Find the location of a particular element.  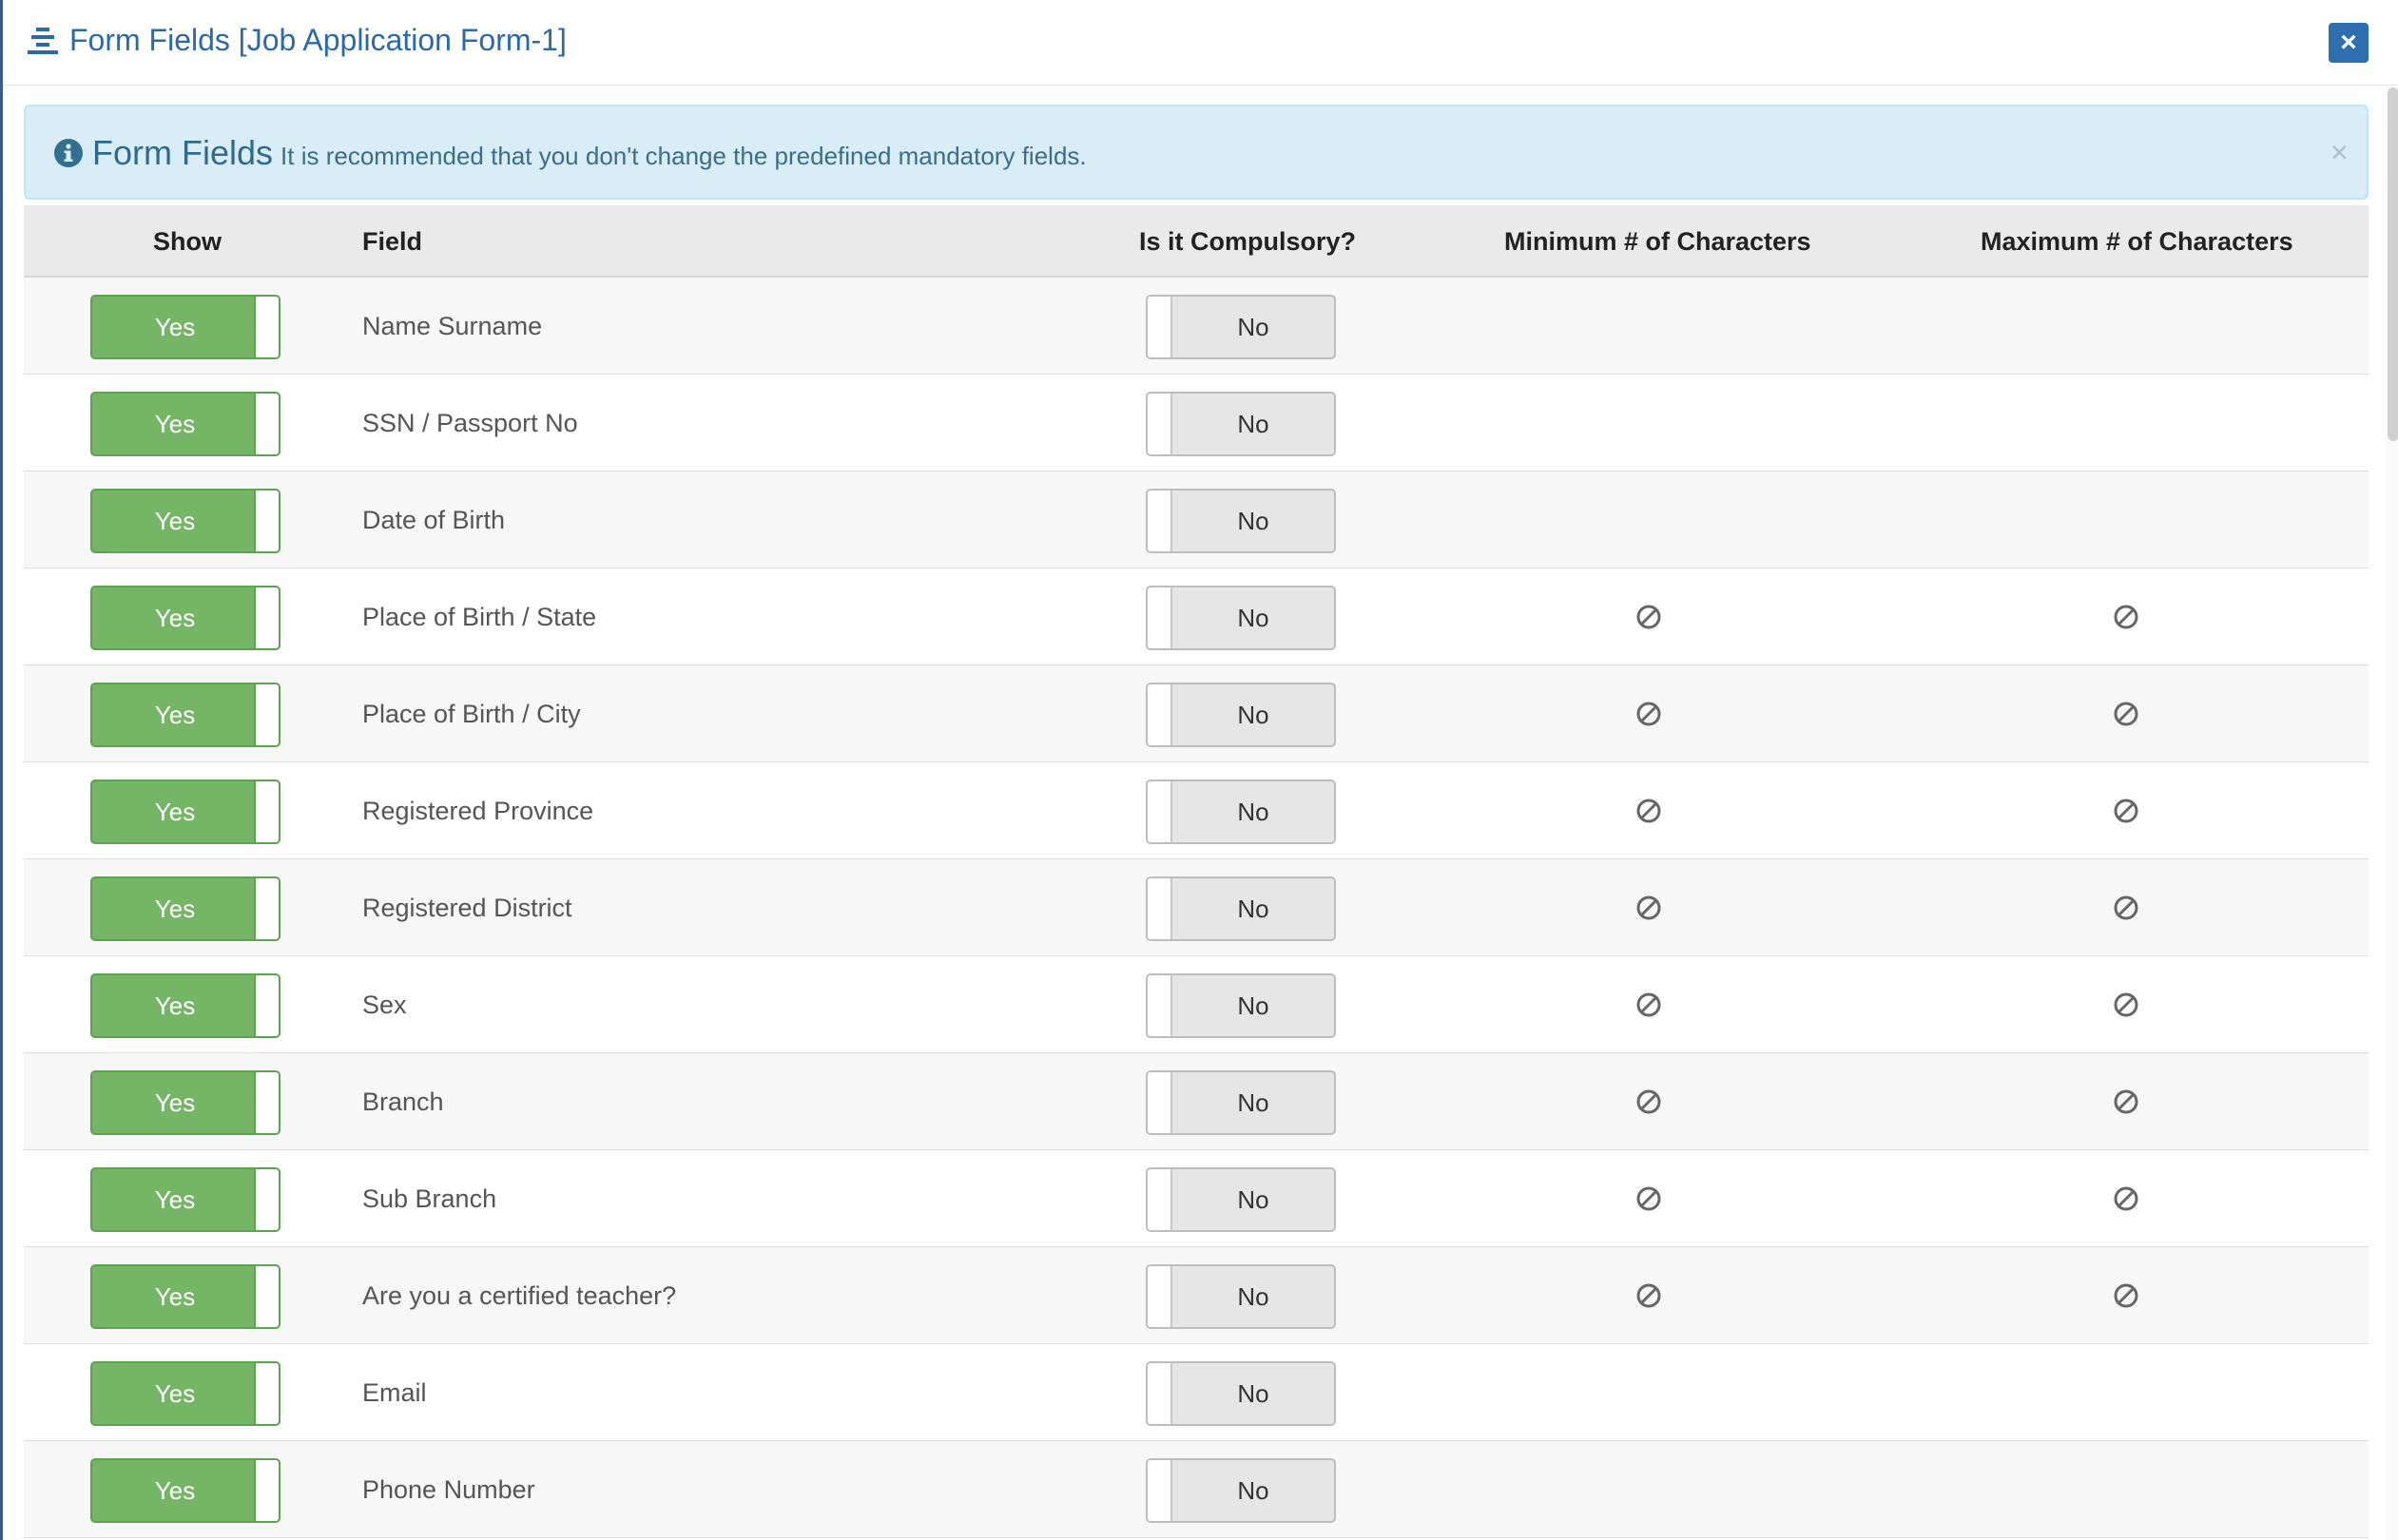

table-row: Yes Registered Province No is located at coordinates (1196, 810).